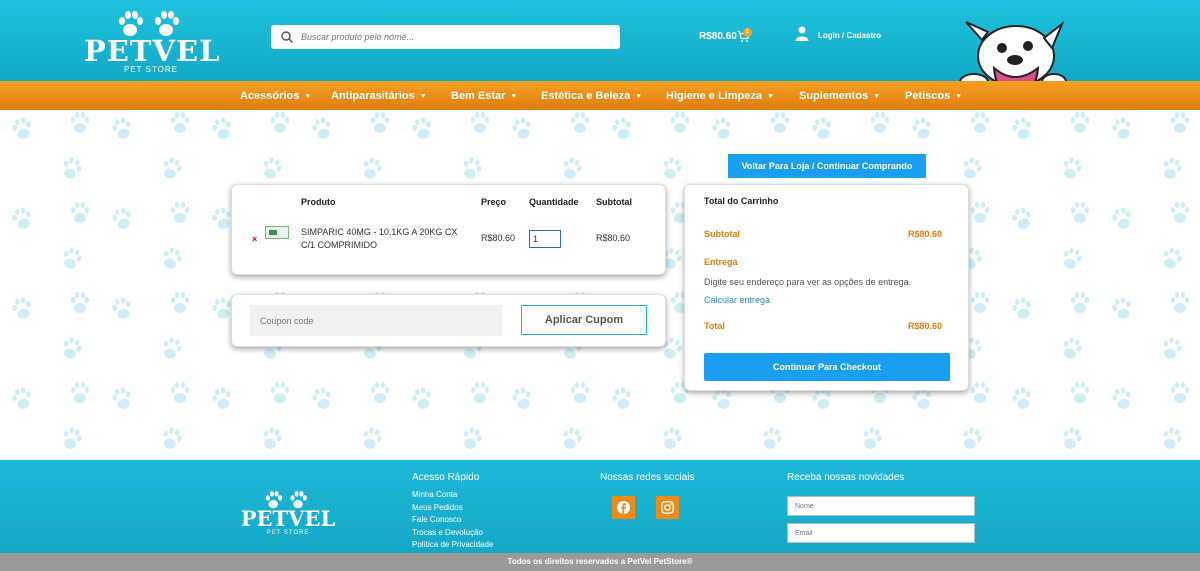  Describe the element at coordinates (436, 519) in the screenshot. I see `footer-link-contact: Fale Conosco` at that location.